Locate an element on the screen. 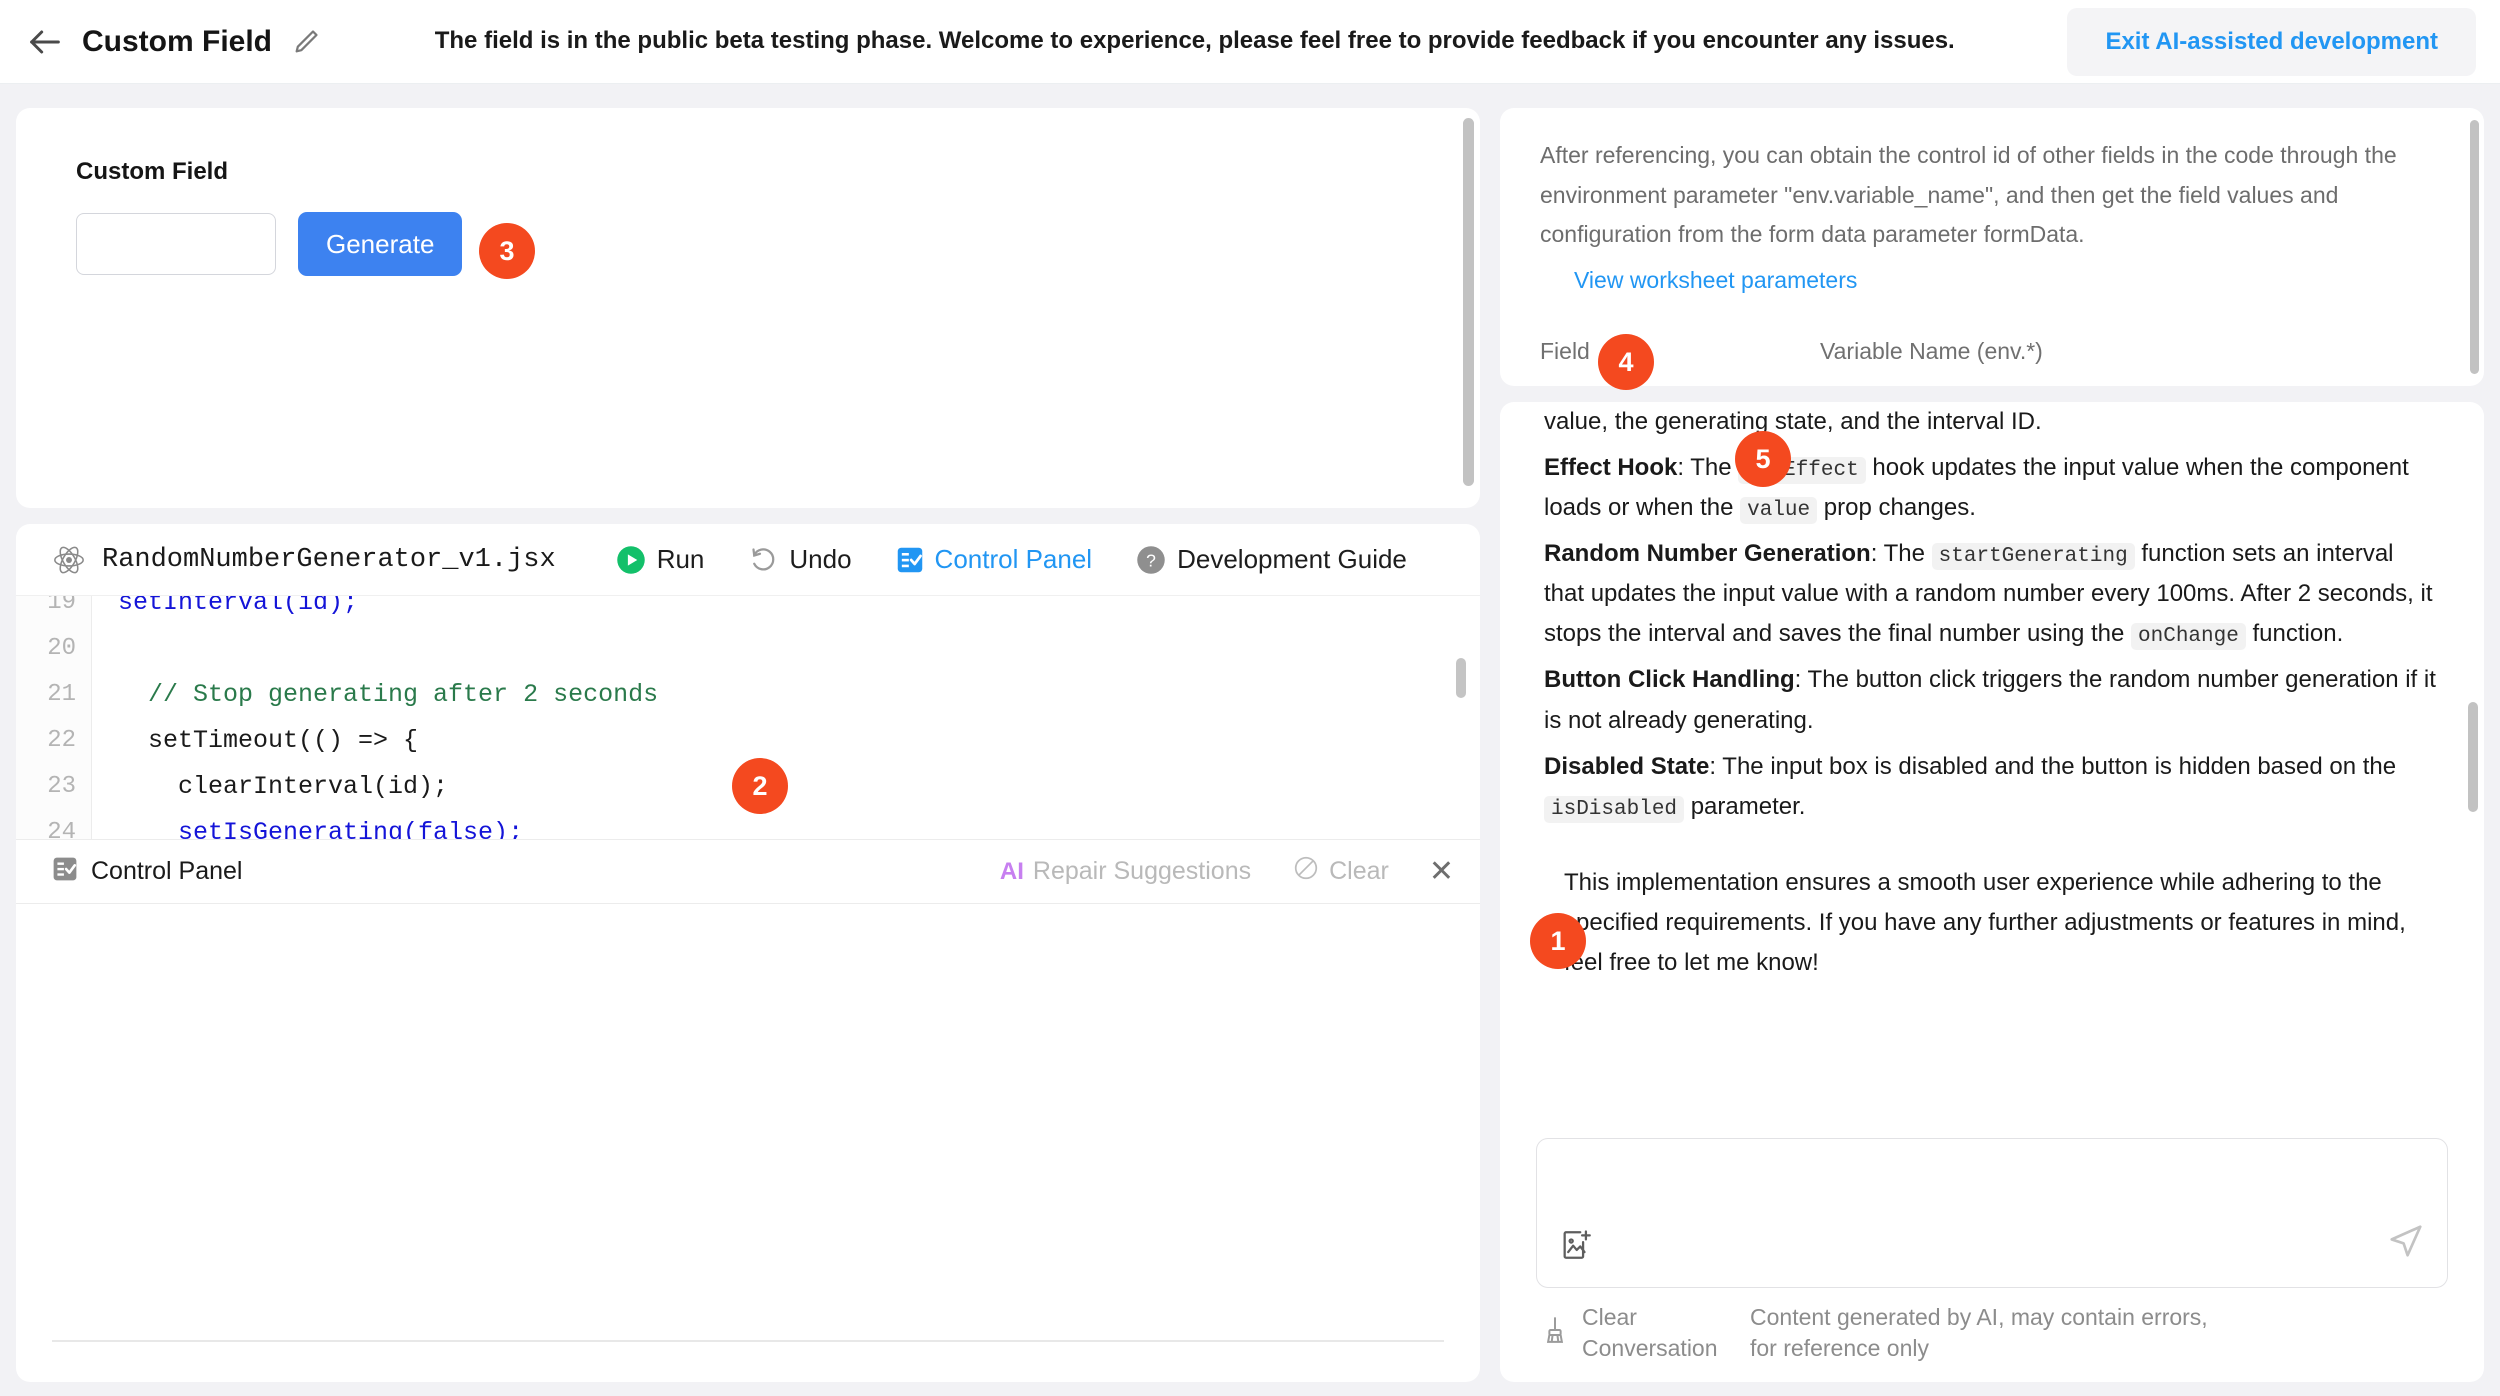 Image resolution: width=2500 pixels, height=1396 pixels. code-line: 21 // Stop generating after 2 seconds is located at coordinates (748, 695).